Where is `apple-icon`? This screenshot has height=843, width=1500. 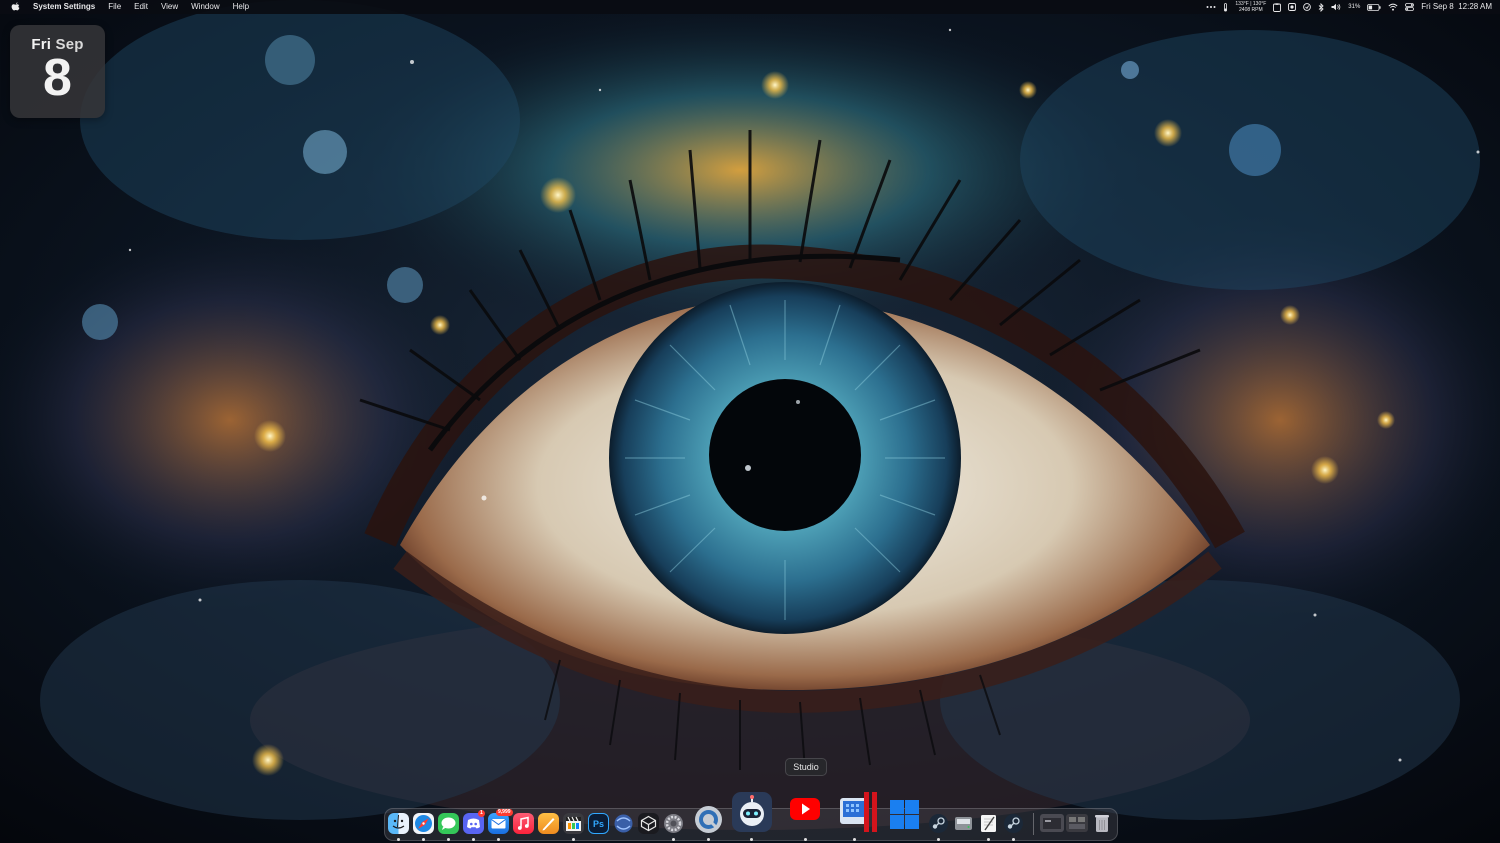
apple-icon is located at coordinates (15, 7).